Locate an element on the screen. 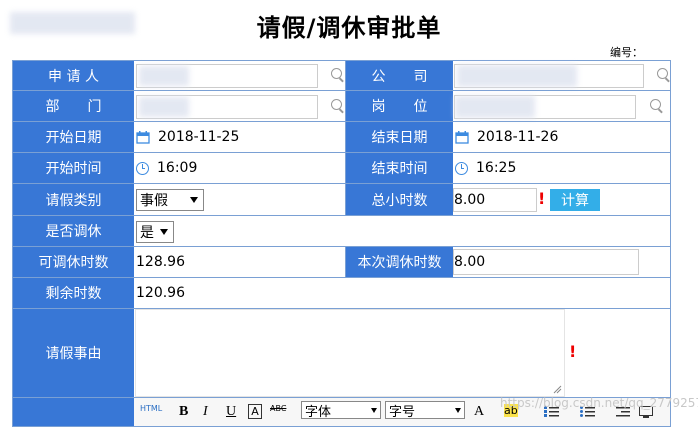  resize-handle-icon is located at coordinates (557, 389).